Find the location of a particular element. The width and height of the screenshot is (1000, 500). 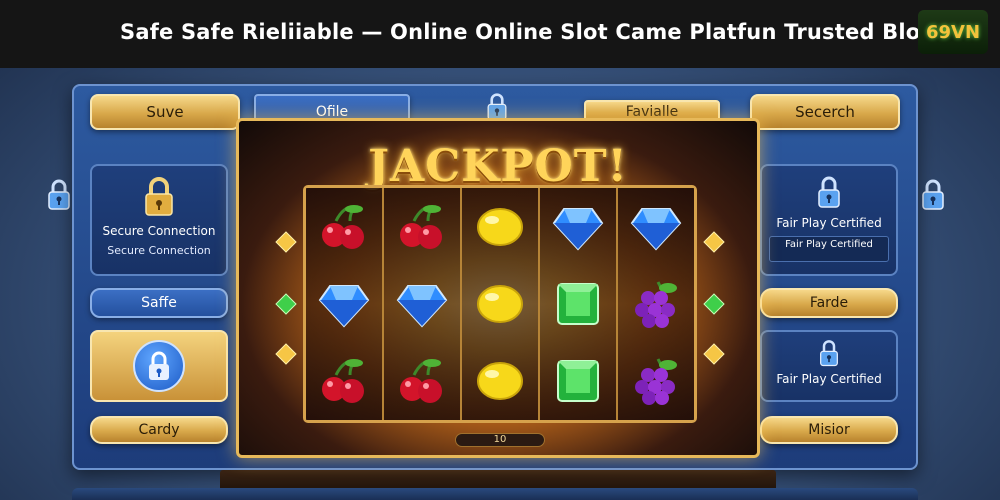

secure-connection-label: Secure Connection is located at coordinates (159, 231).